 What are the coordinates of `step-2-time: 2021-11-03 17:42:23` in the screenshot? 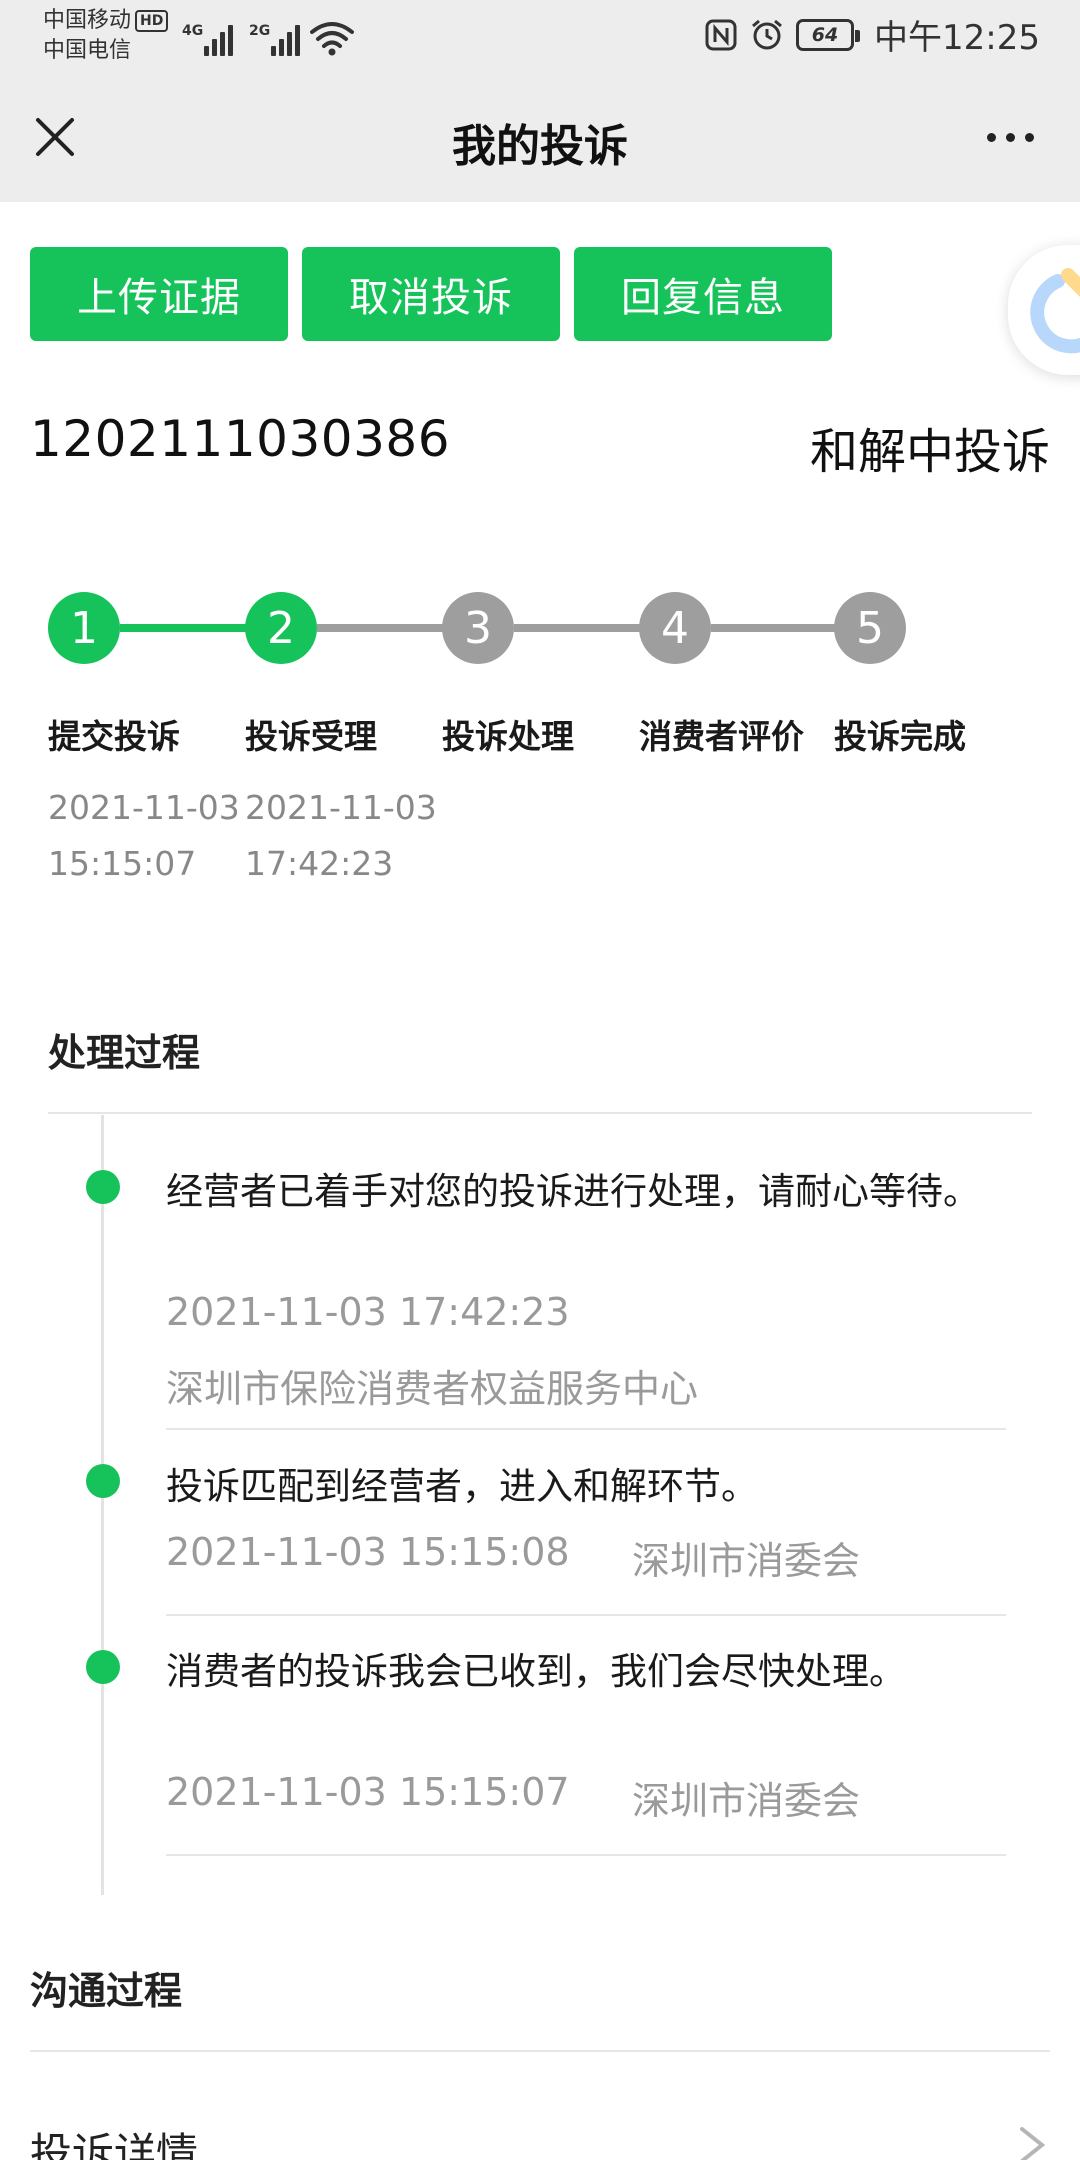 It's located at (341, 835).